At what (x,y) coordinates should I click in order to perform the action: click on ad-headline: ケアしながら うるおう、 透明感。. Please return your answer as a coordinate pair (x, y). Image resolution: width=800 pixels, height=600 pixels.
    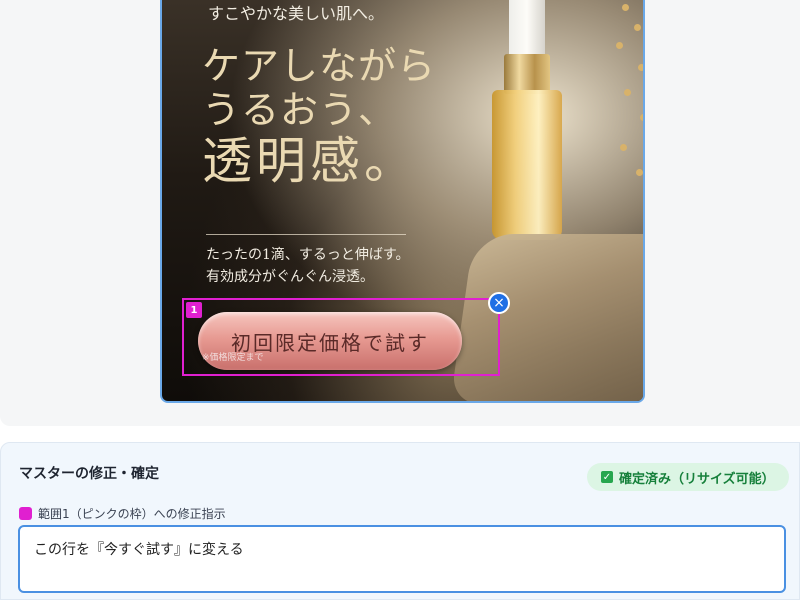
    Looking at the image, I should click on (332, 117).